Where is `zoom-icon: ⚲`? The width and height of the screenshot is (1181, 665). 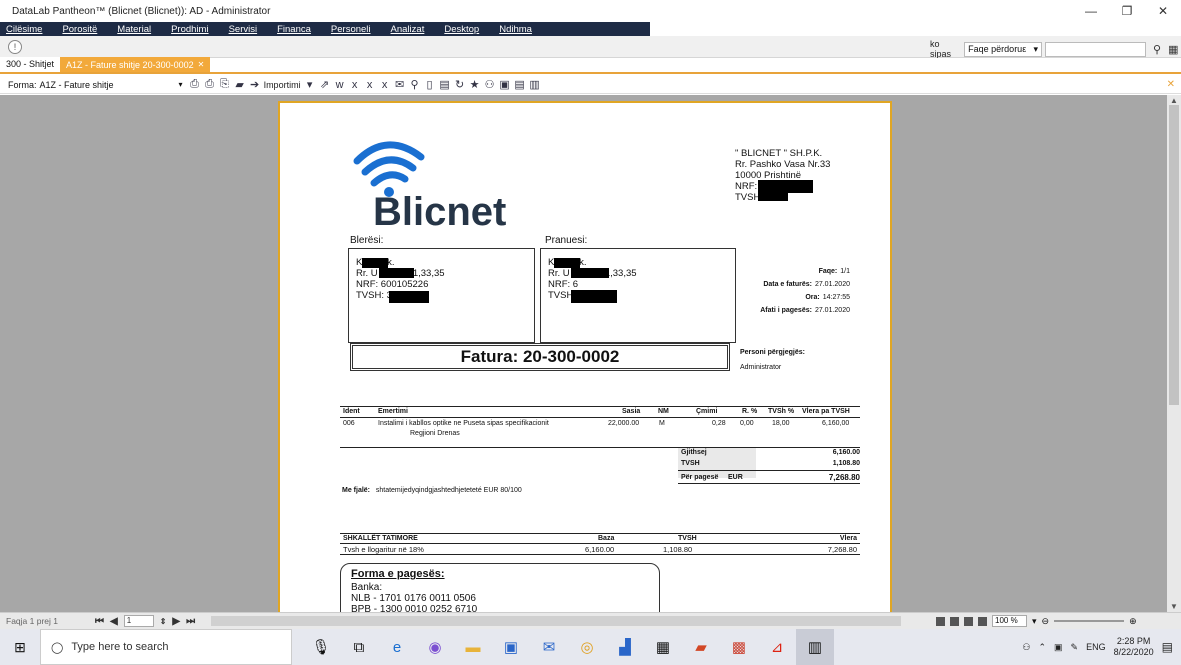 zoom-icon: ⚲ is located at coordinates (415, 85).